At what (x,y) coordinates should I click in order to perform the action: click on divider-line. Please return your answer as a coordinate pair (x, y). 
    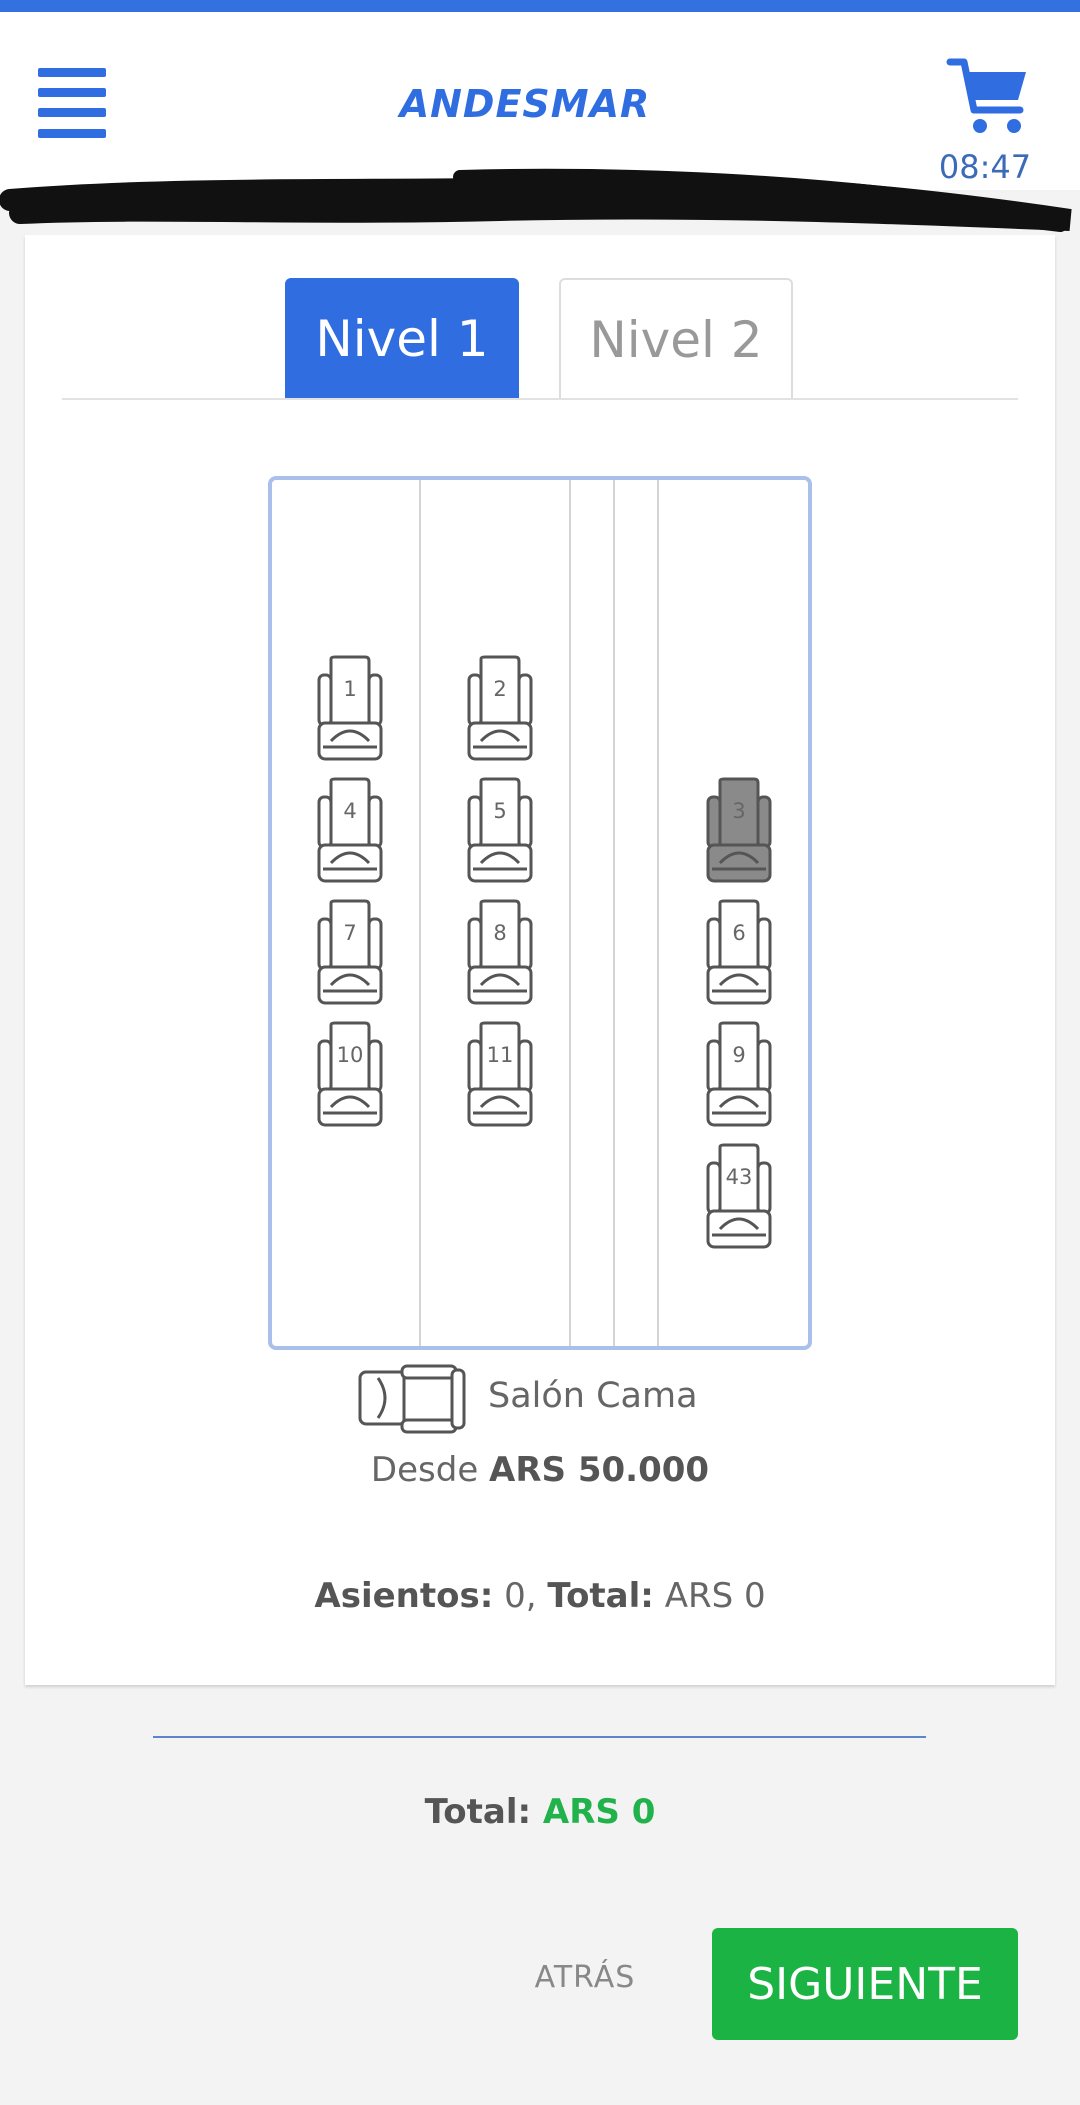
    Looking at the image, I should click on (539, 1737).